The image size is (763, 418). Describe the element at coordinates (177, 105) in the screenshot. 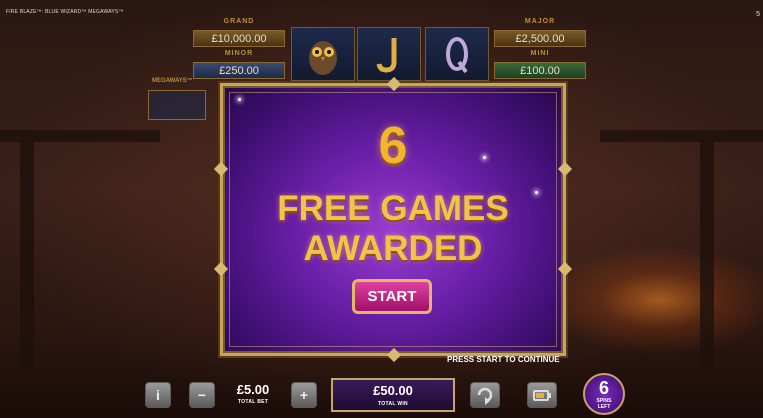

I see `megaways-count-box` at that location.